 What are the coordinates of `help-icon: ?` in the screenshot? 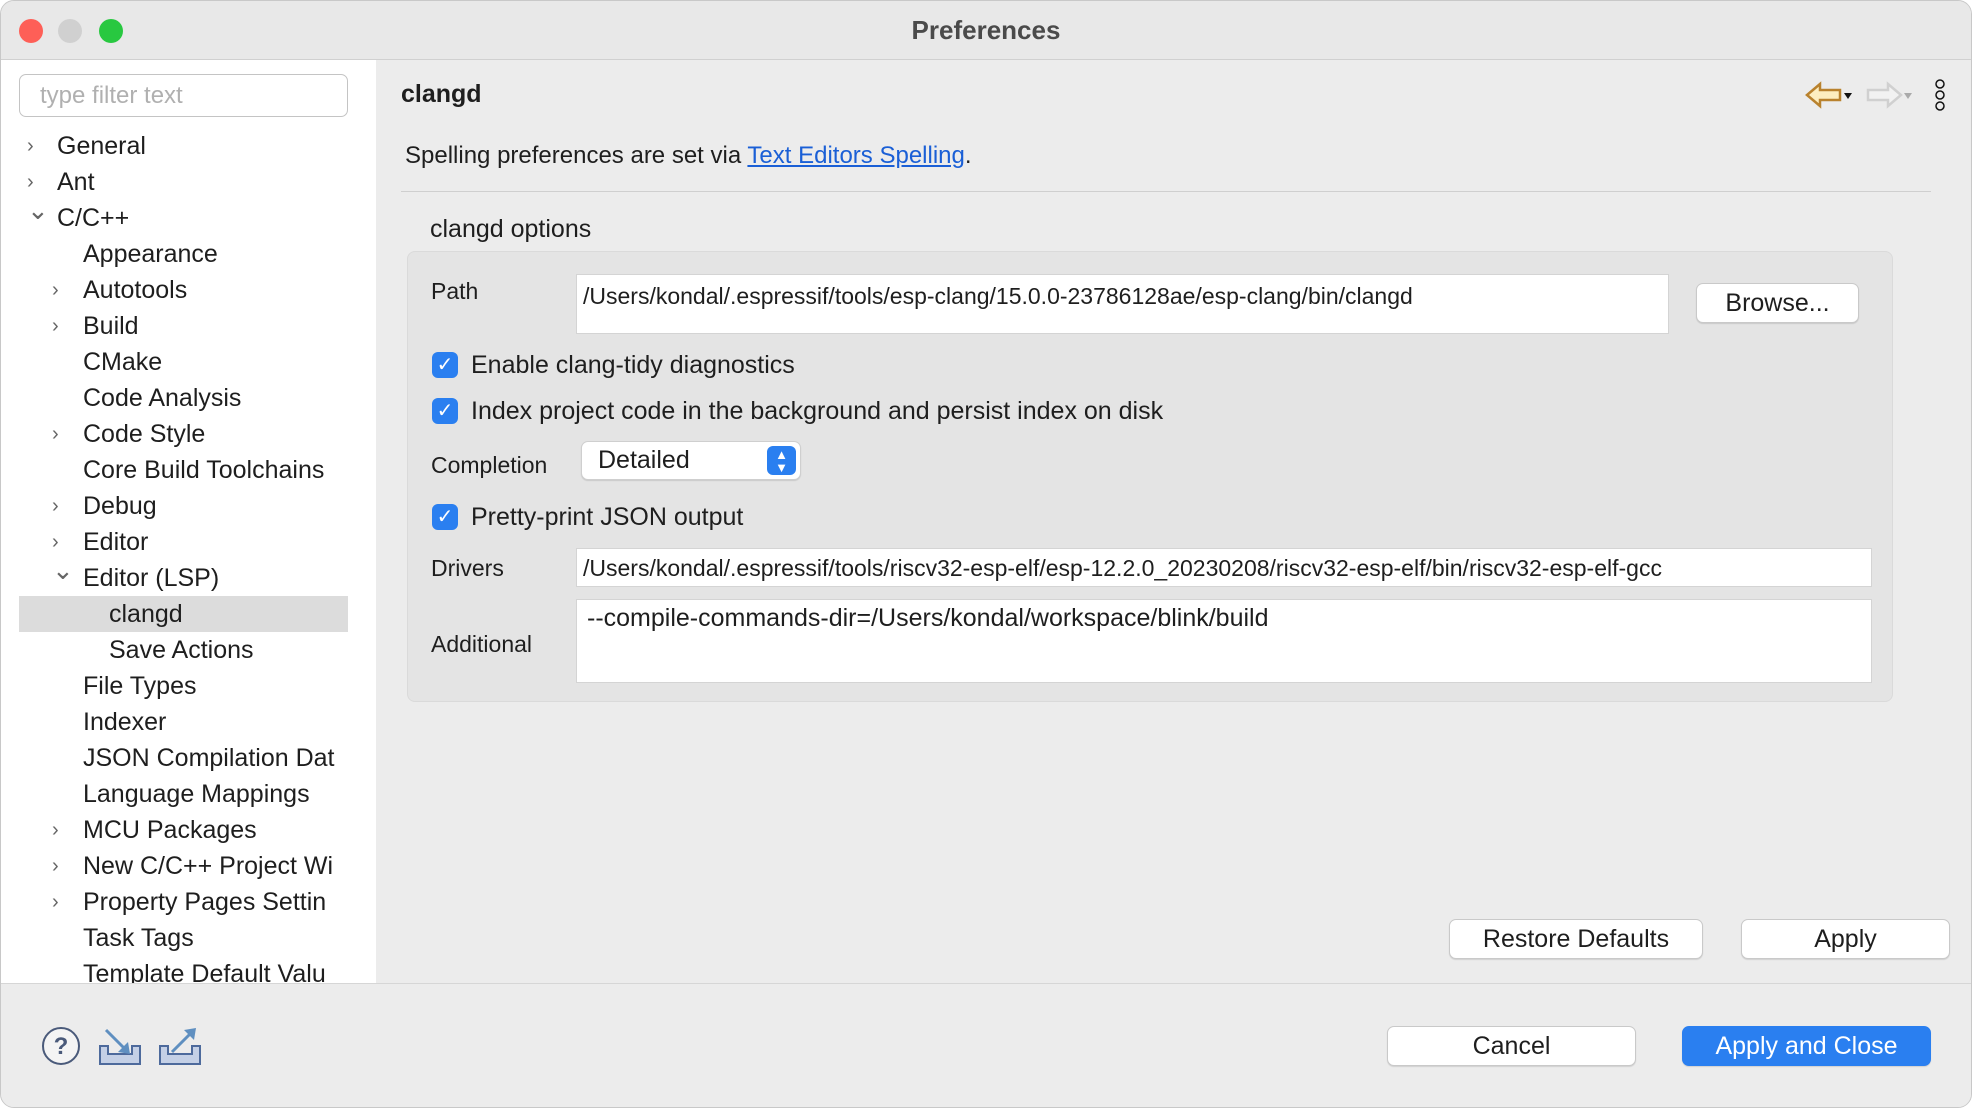 It's located at (61, 1046).